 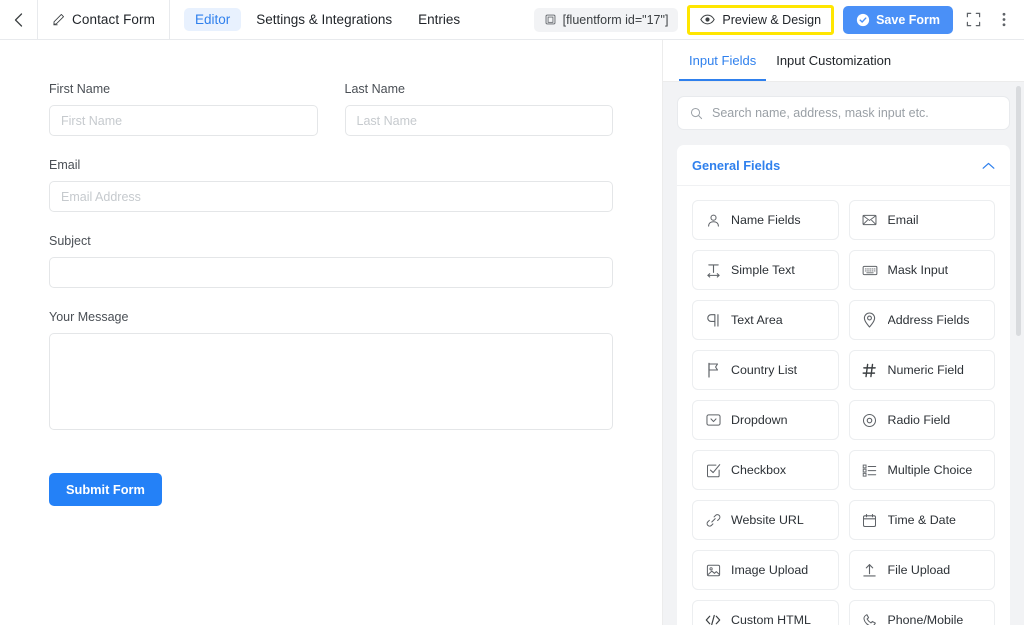 I want to click on email-input, so click(x=331, y=196).